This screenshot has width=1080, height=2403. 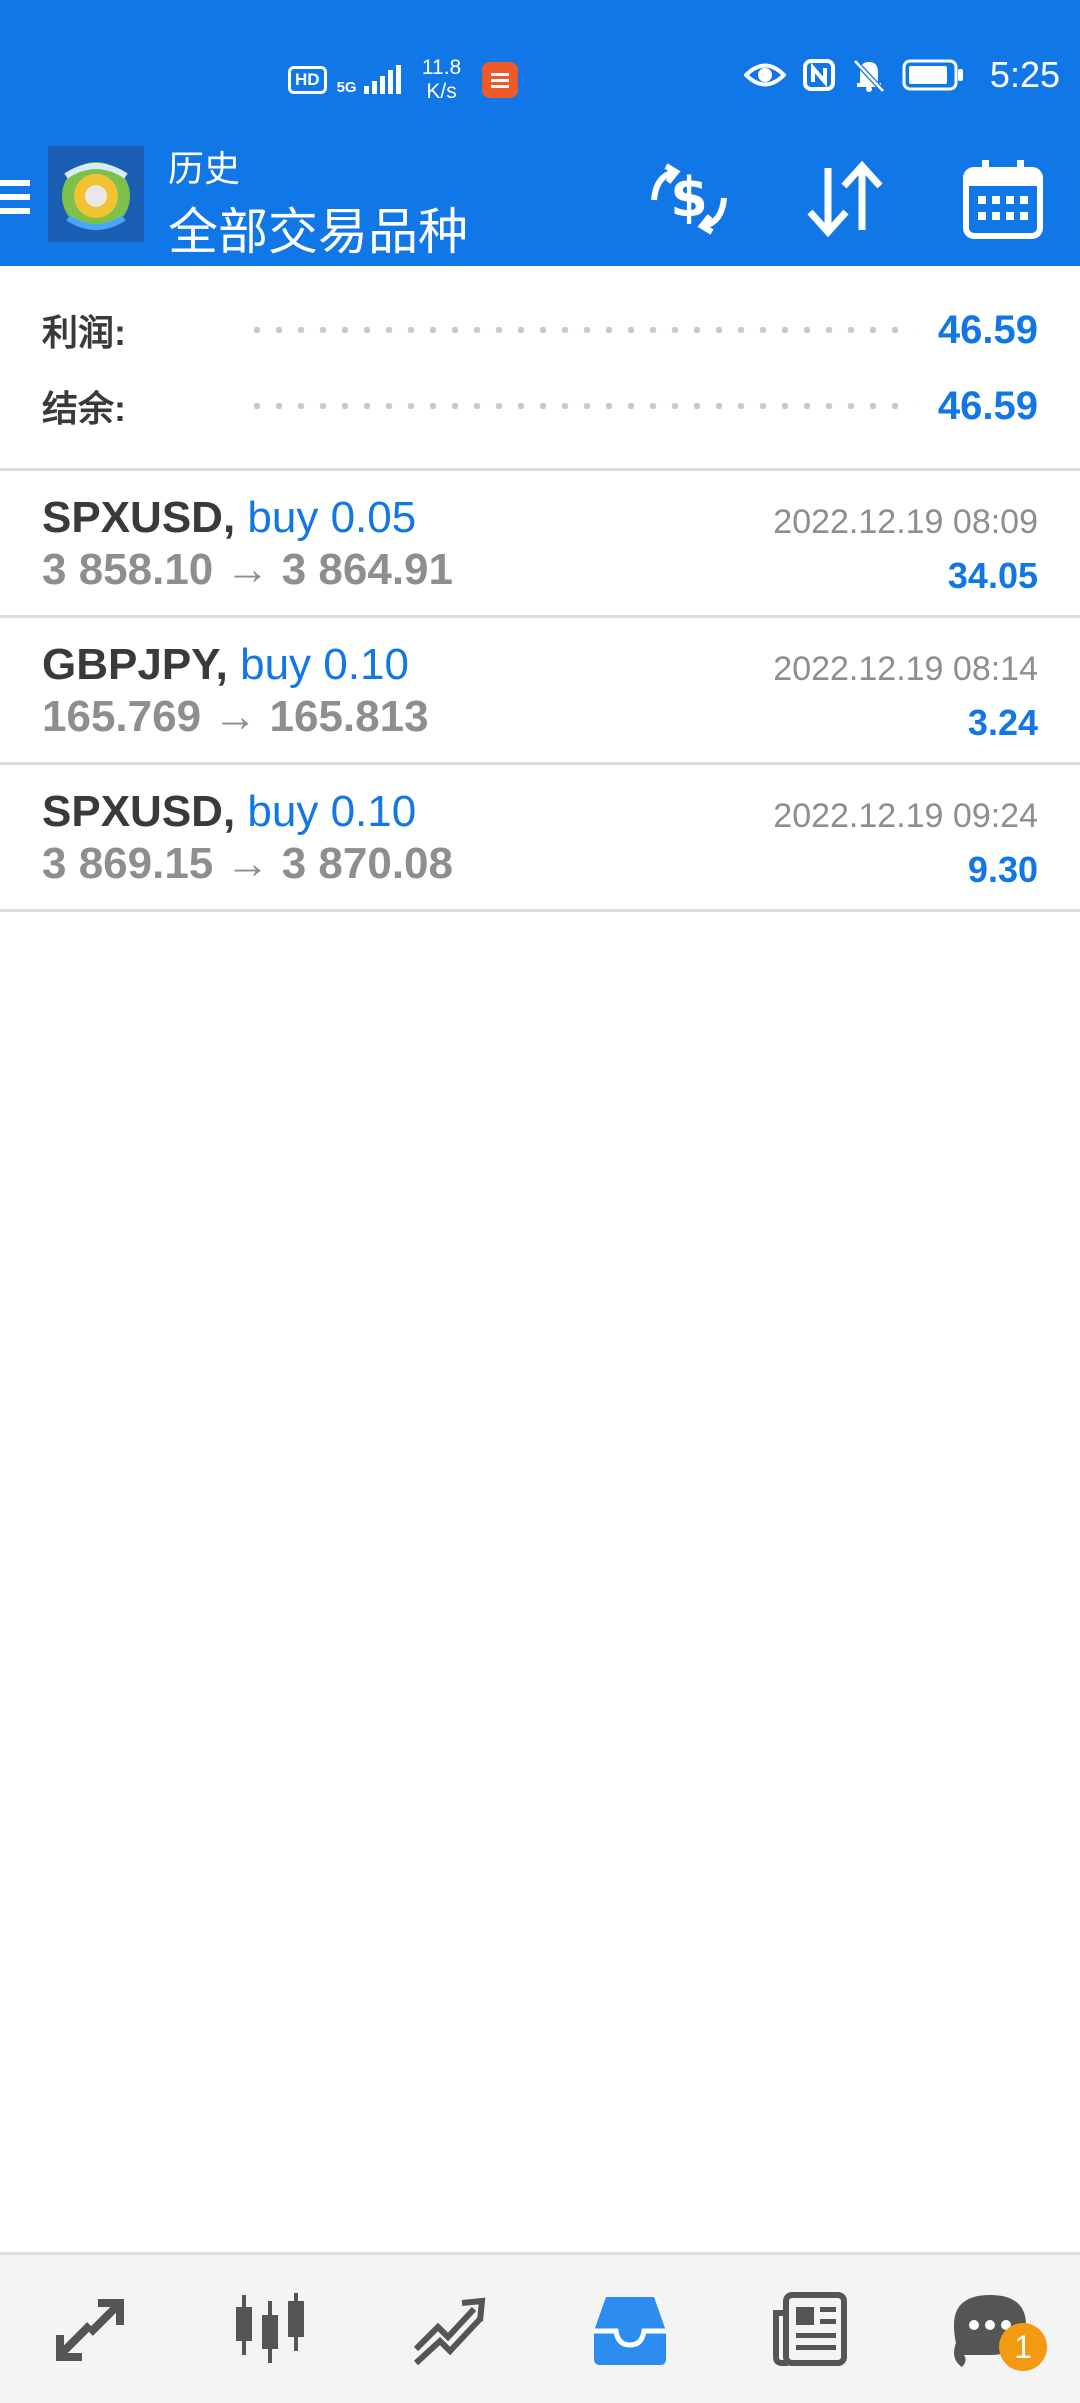 What do you see at coordinates (540, 368) in the screenshot?
I see `summary-panel: 利润: 46.59 结余: 46.59` at bounding box center [540, 368].